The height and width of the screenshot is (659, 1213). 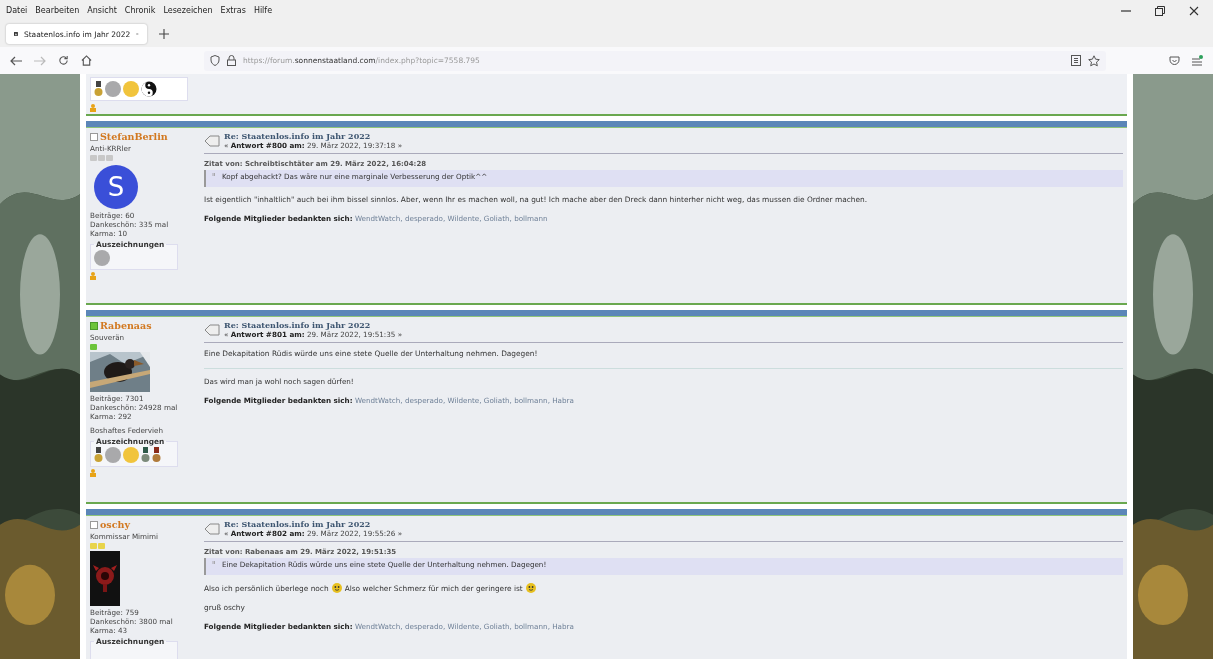 What do you see at coordinates (231, 60) in the screenshot?
I see `lock-icon` at bounding box center [231, 60].